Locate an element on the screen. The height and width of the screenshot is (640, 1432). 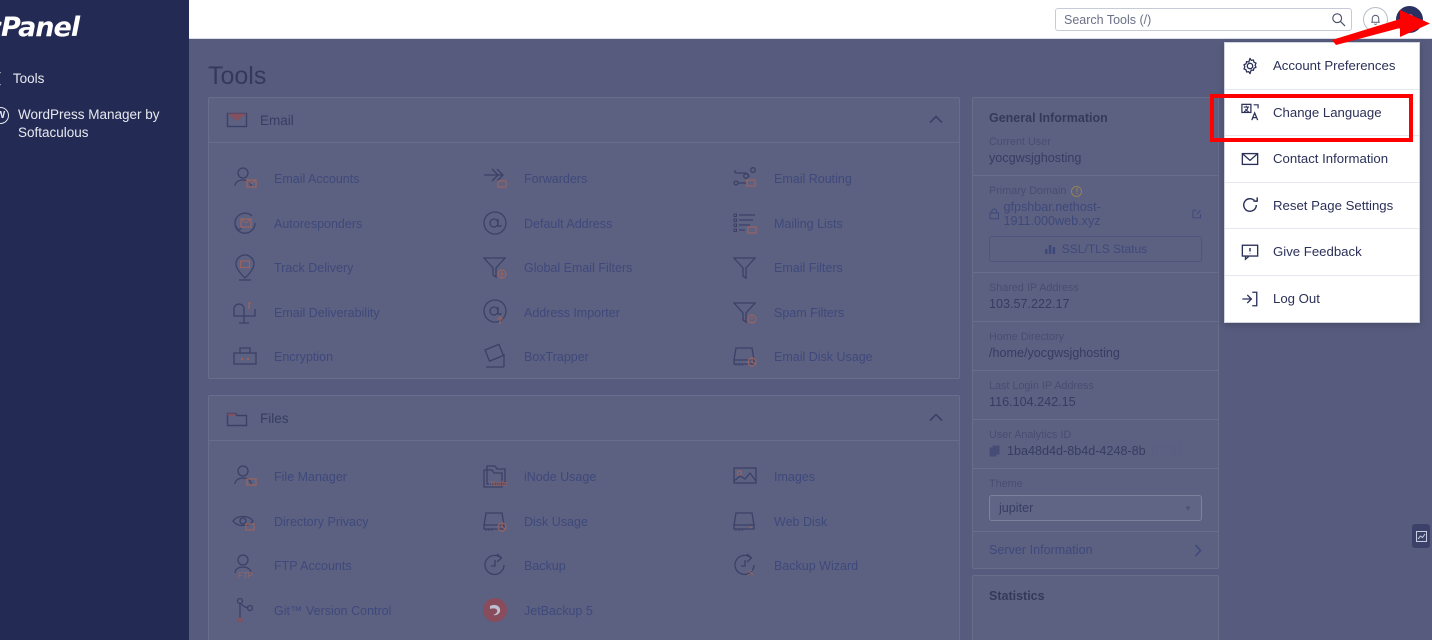
email-accounts-icon is located at coordinates (245, 177).